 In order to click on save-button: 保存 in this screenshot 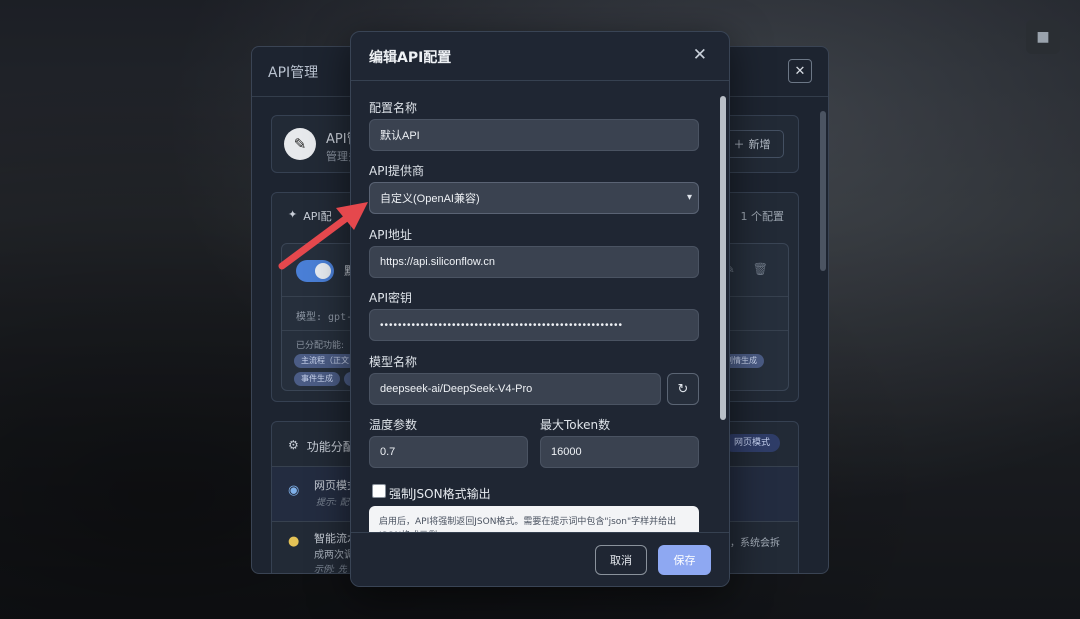, I will do `click(684, 560)`.